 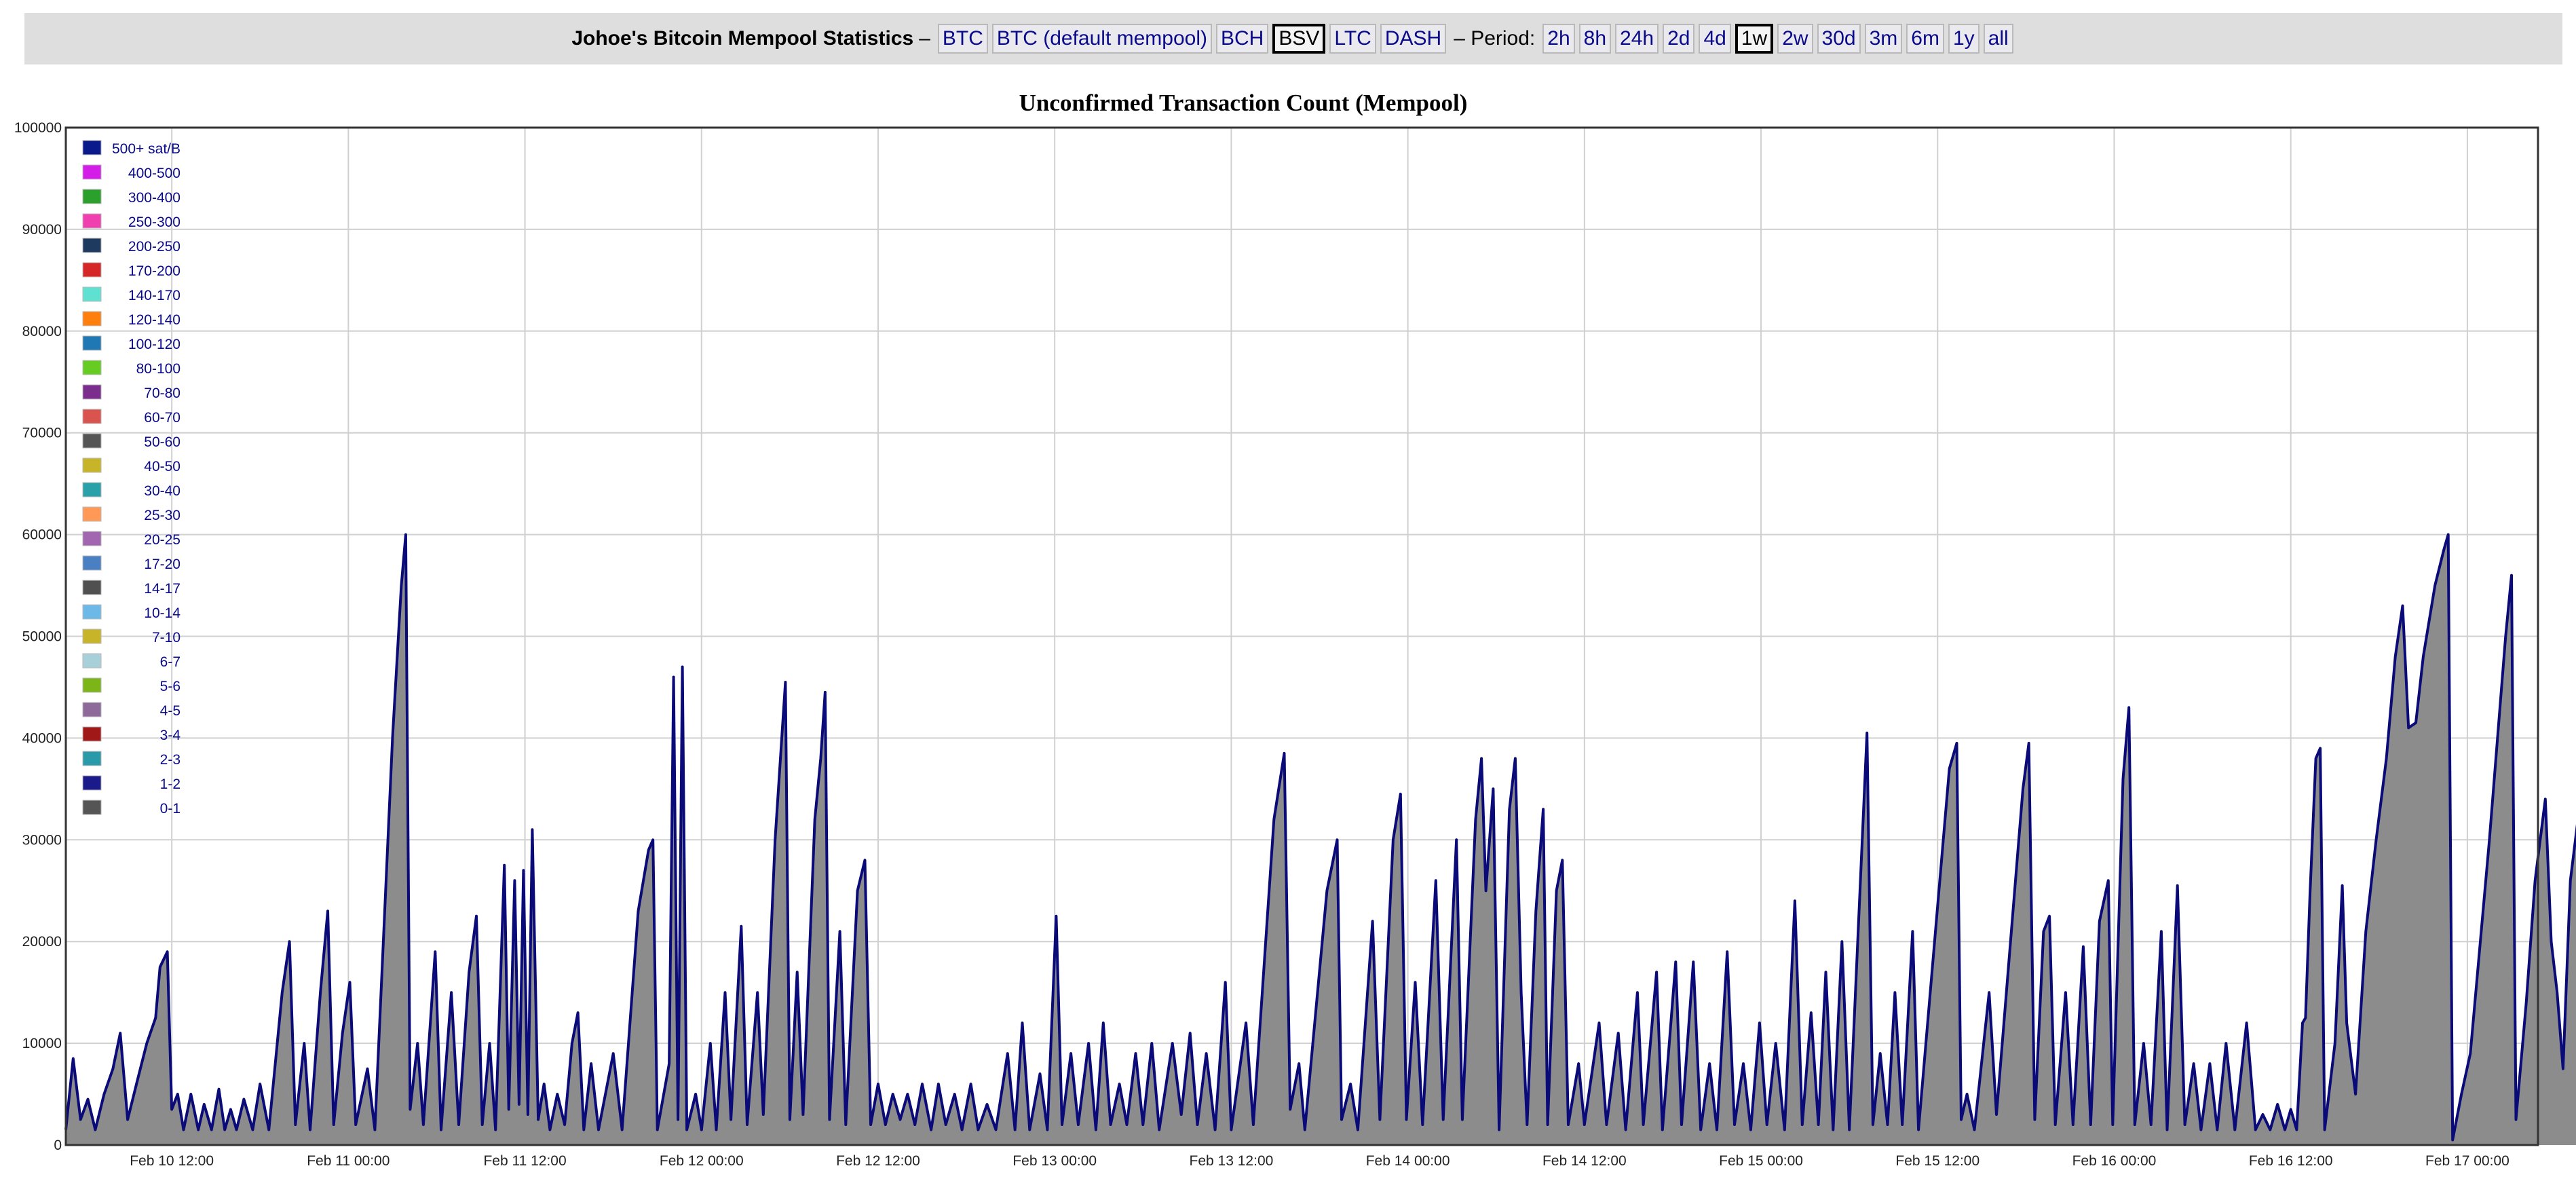 I want to click on period-button-1y: 1y, so click(x=1964, y=39).